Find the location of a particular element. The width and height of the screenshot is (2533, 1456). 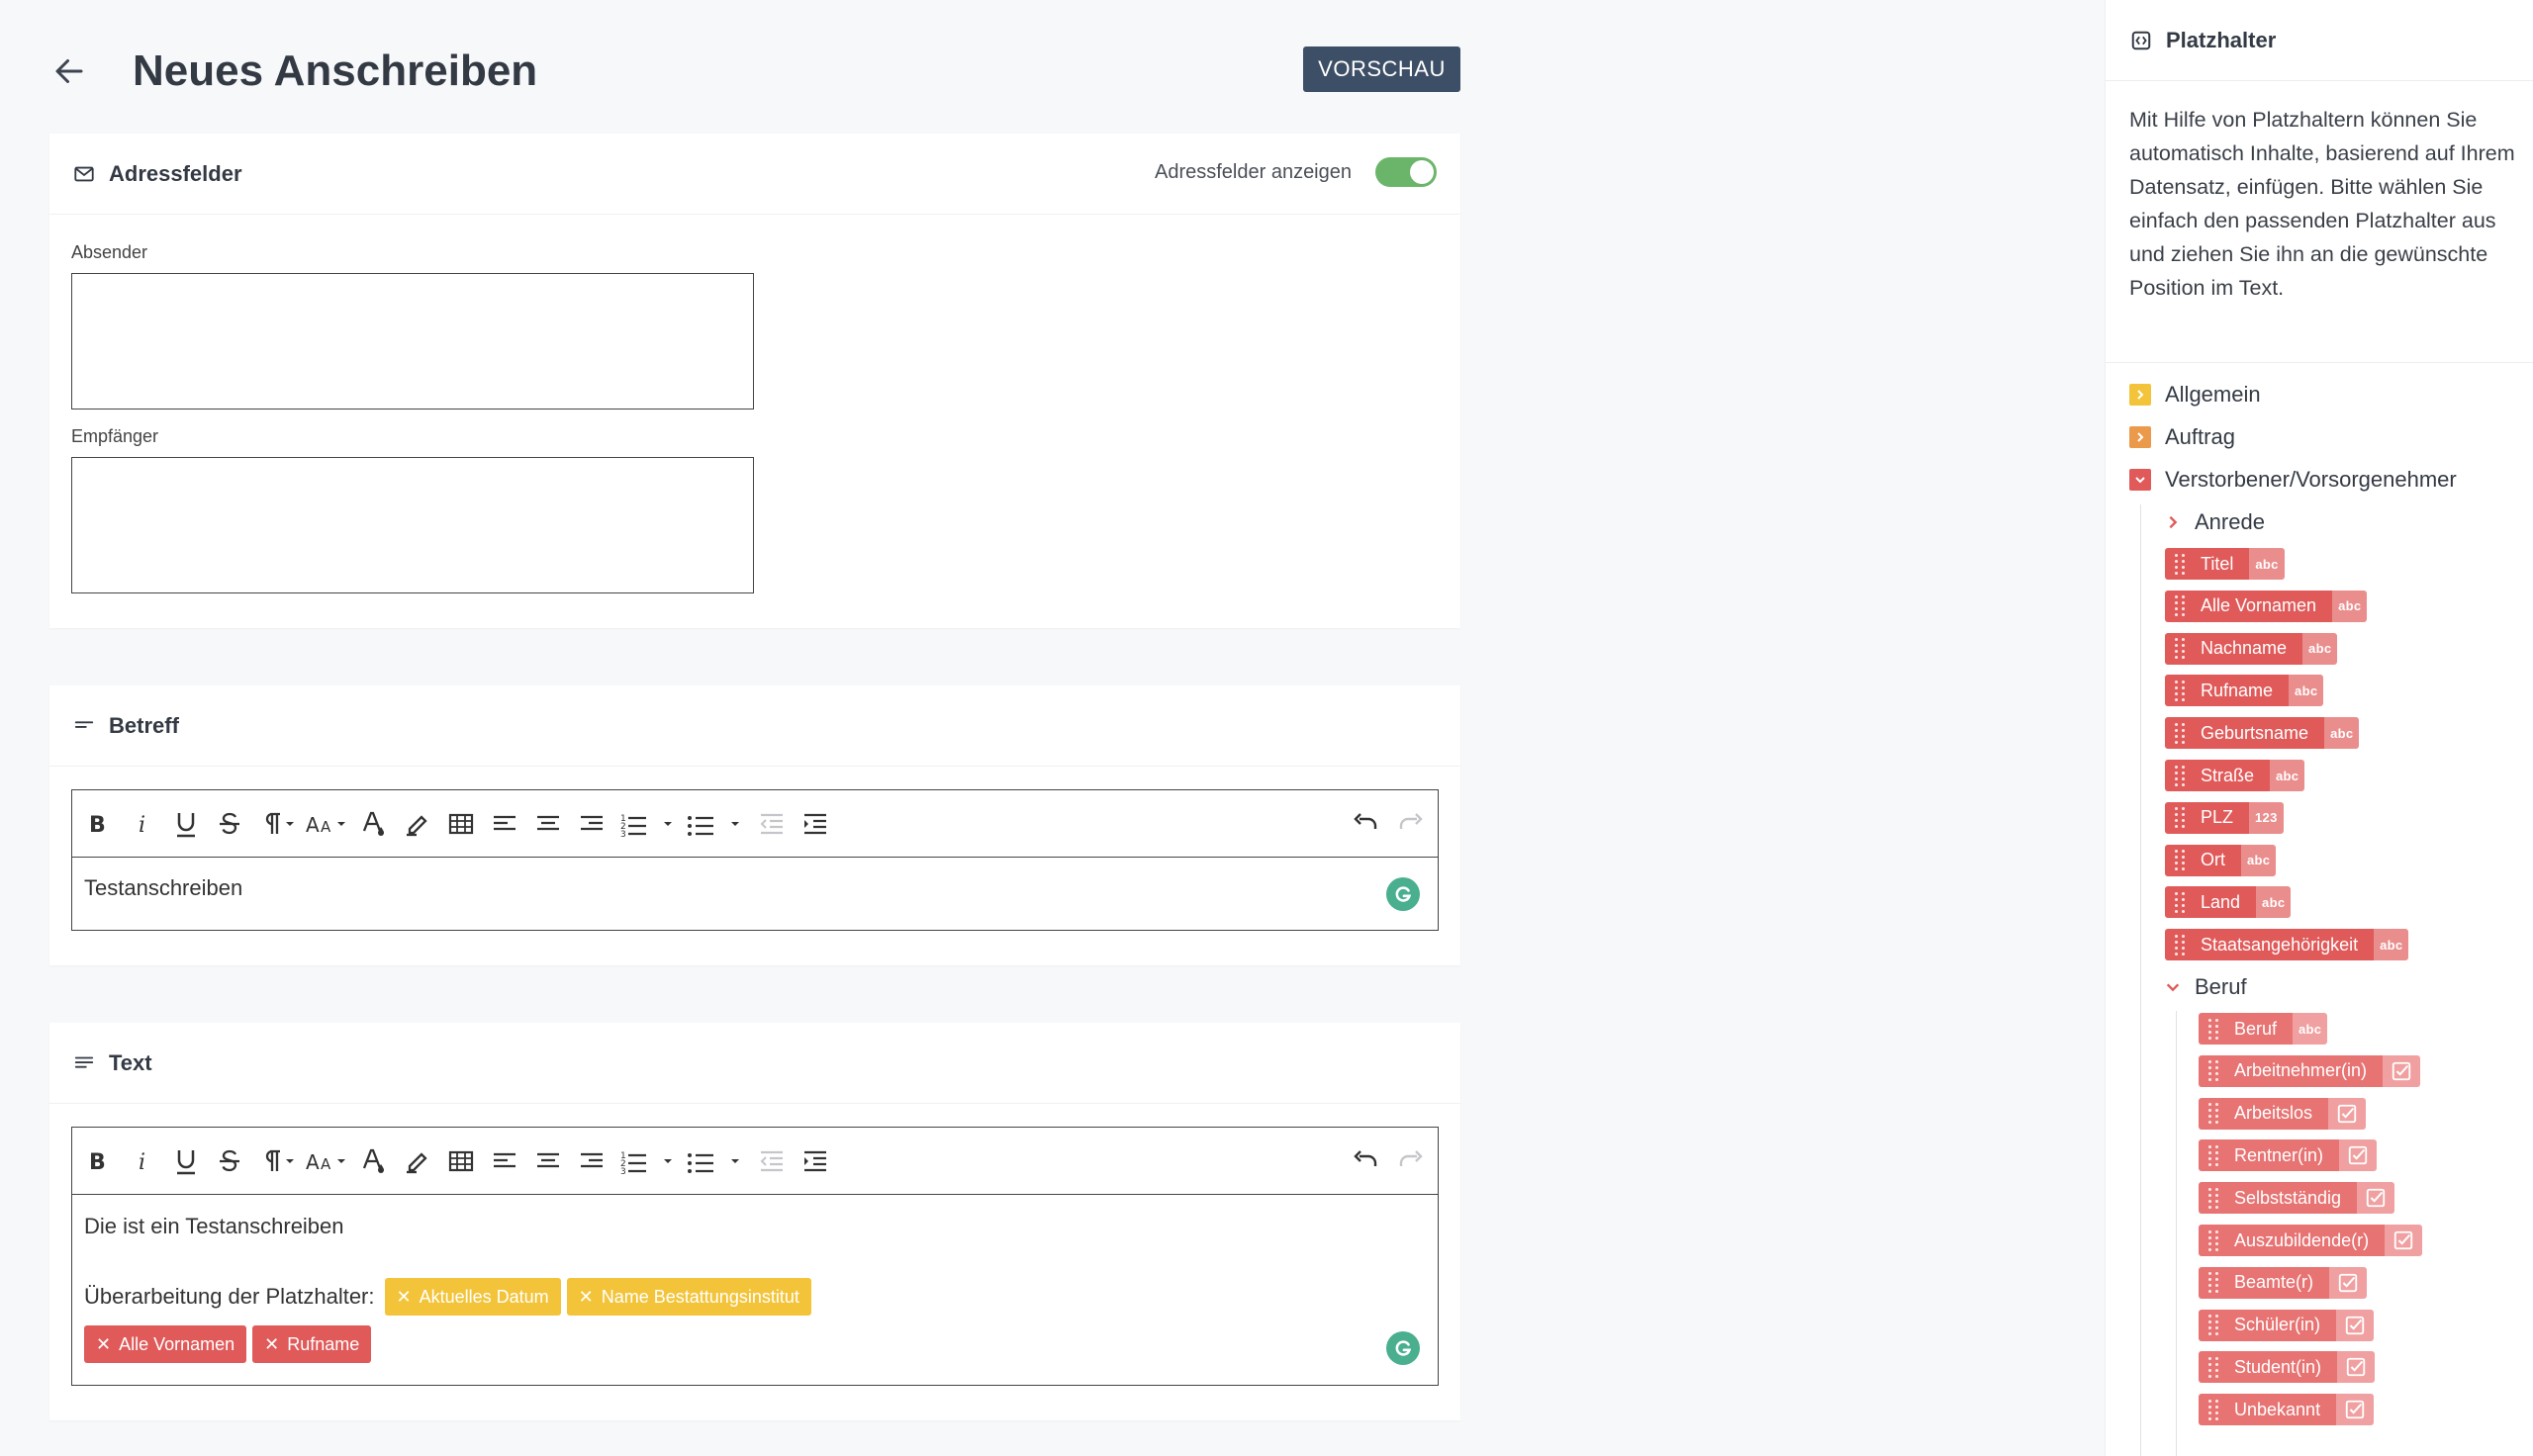

text-line-1: Die ist ein Testanschreiben is located at coordinates (214, 1226).